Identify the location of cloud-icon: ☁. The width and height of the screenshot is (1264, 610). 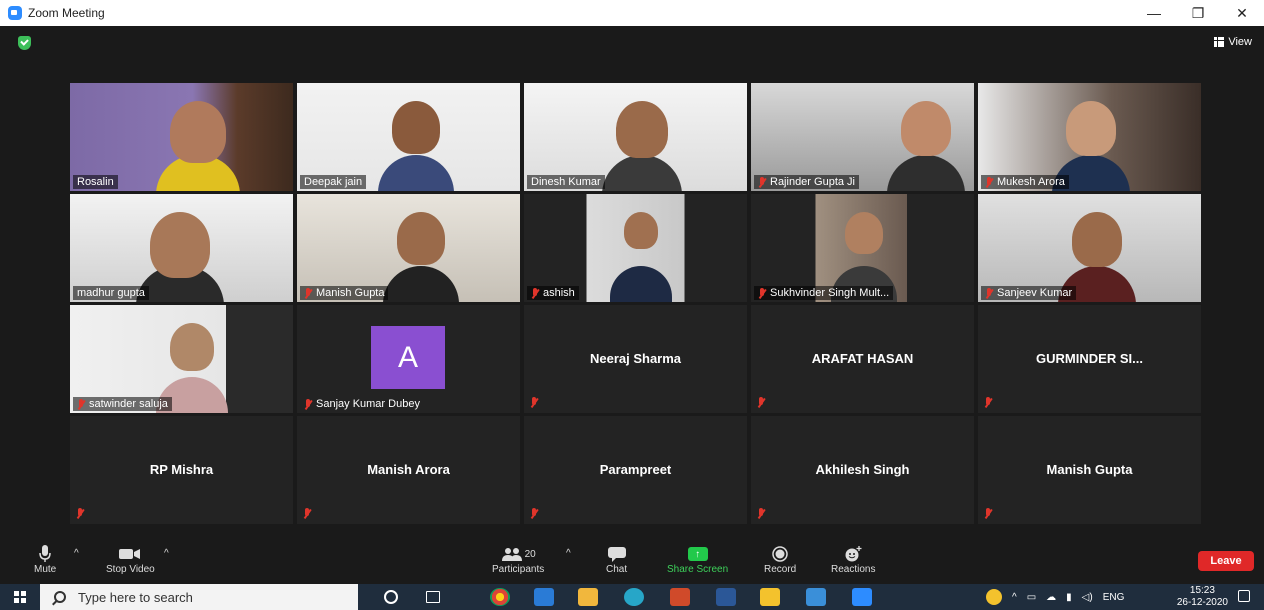
(1051, 597).